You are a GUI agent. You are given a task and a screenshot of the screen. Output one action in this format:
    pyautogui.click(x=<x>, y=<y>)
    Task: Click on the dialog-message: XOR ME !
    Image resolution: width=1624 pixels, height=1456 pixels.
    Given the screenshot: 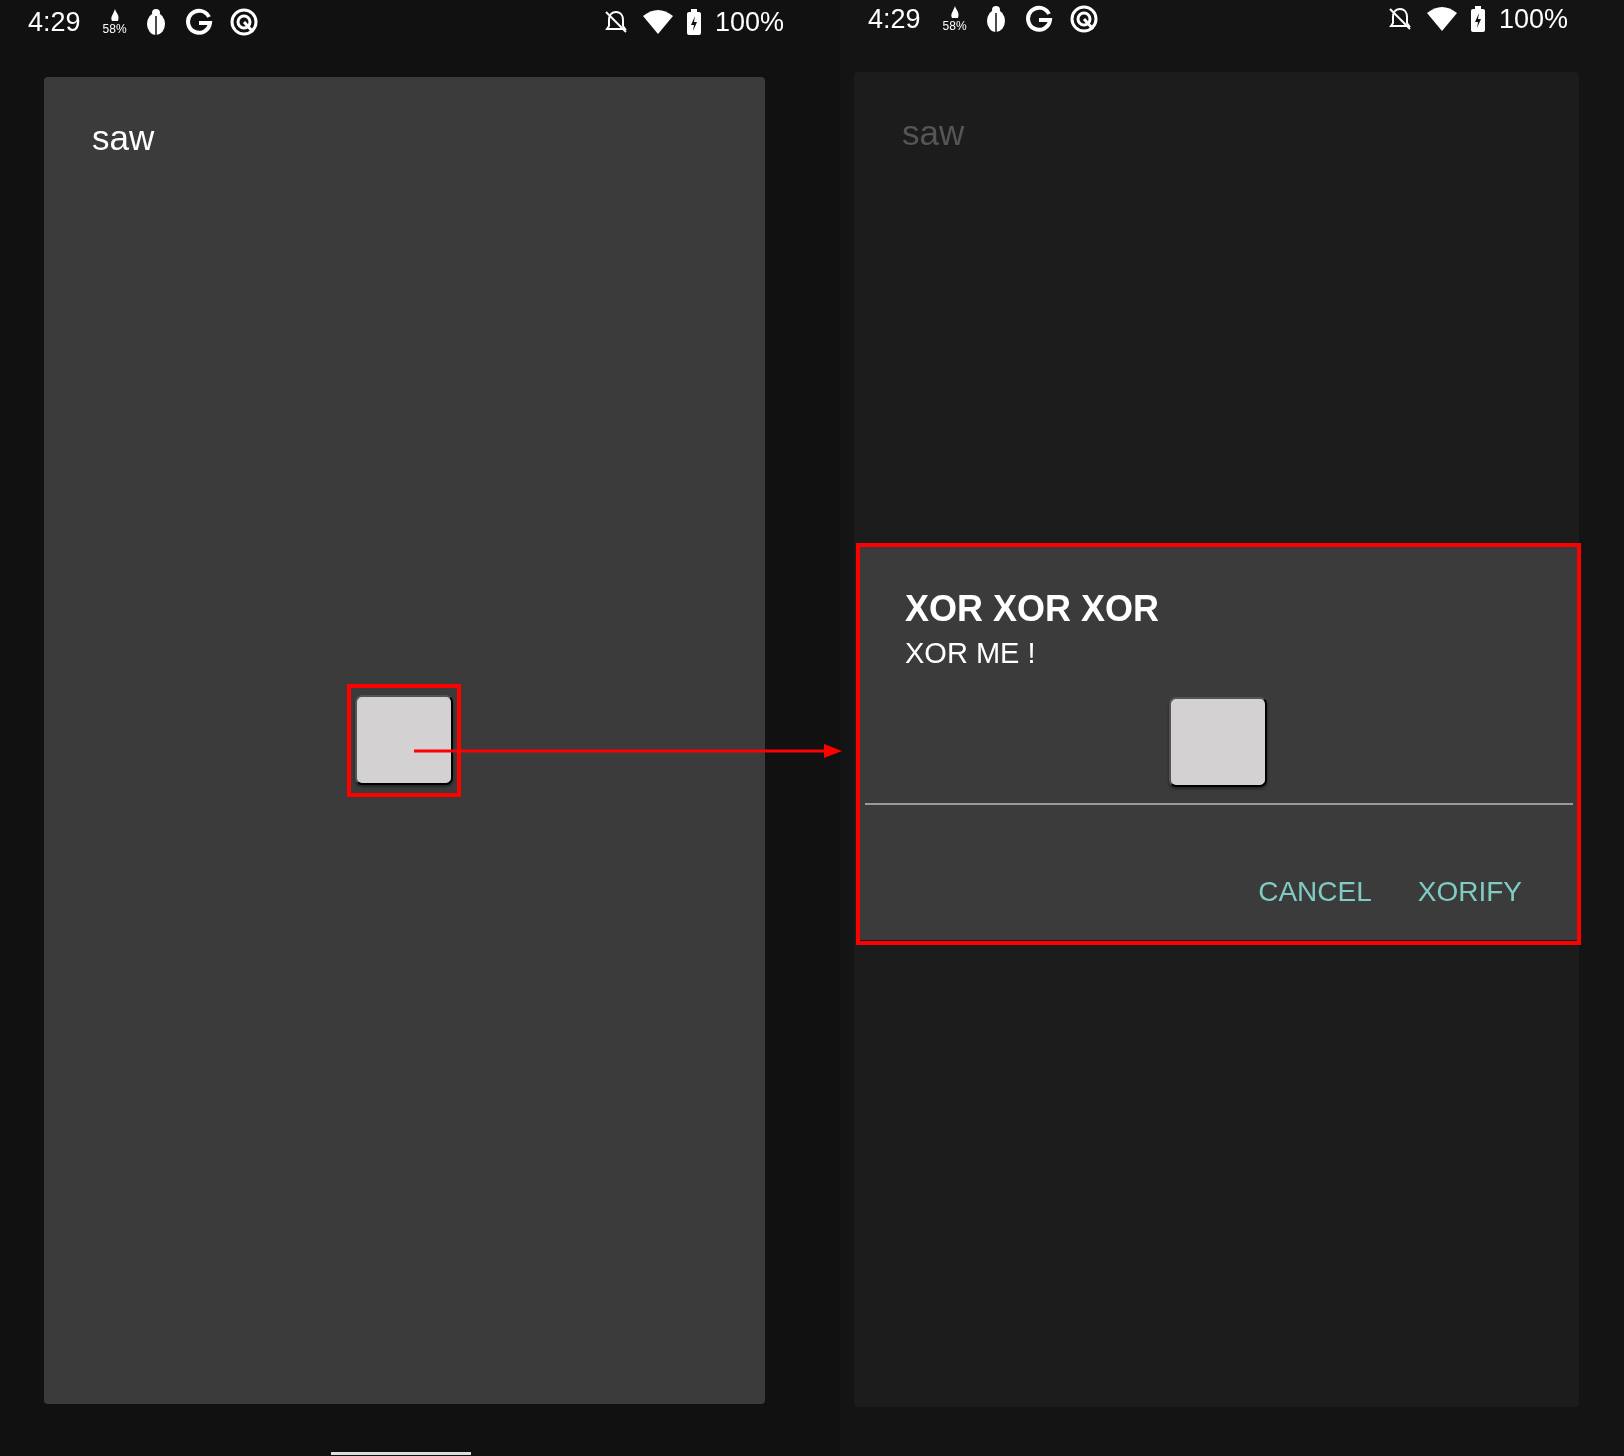 What is the action you would take?
    pyautogui.click(x=970, y=653)
    